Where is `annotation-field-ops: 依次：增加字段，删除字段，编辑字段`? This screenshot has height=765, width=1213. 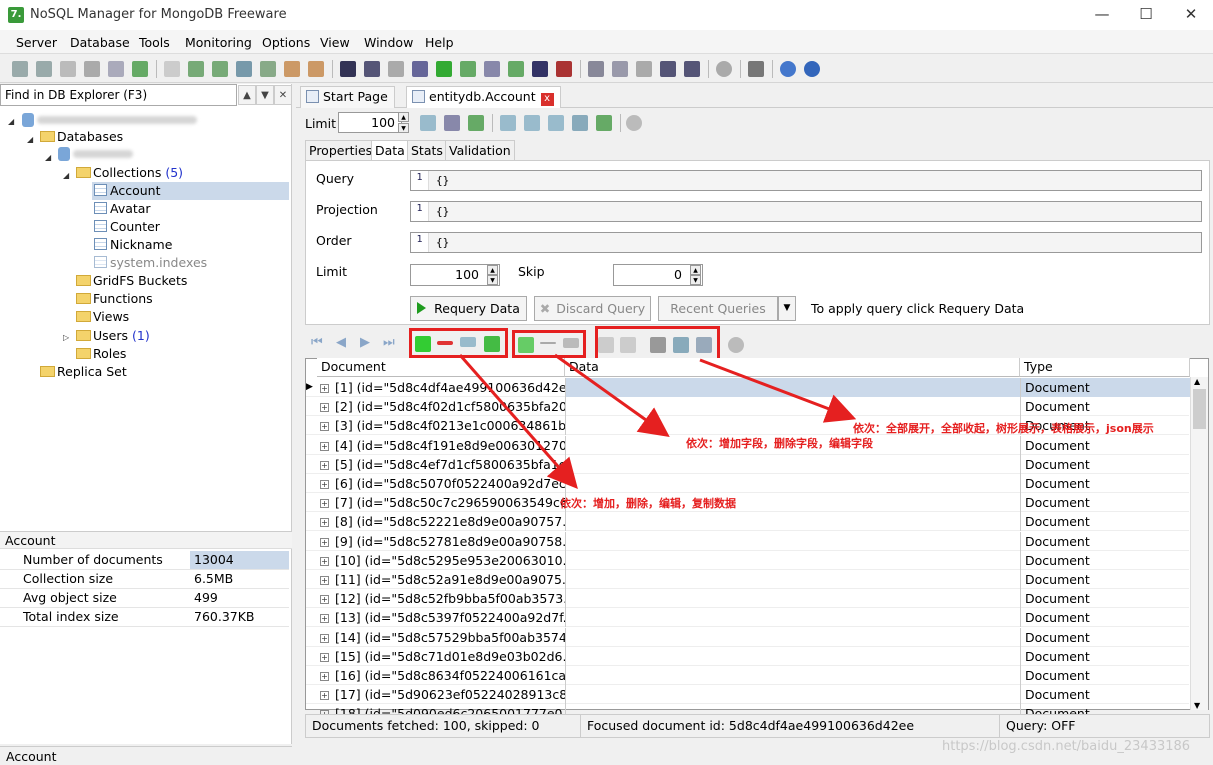
annotation-field-ops: 依次：增加字段，删除字段，编辑字段 is located at coordinates (779, 443).